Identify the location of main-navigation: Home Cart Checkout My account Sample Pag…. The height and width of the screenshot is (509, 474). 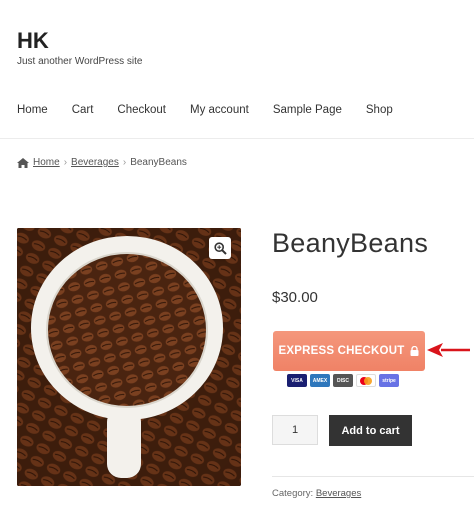
(205, 110).